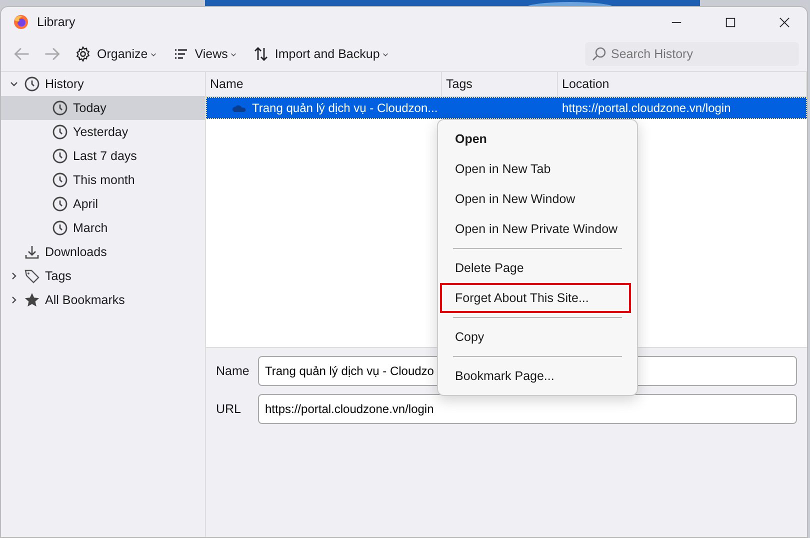 The width and height of the screenshot is (810, 538). What do you see at coordinates (229, 409) in the screenshot?
I see `field-label: URL` at bounding box center [229, 409].